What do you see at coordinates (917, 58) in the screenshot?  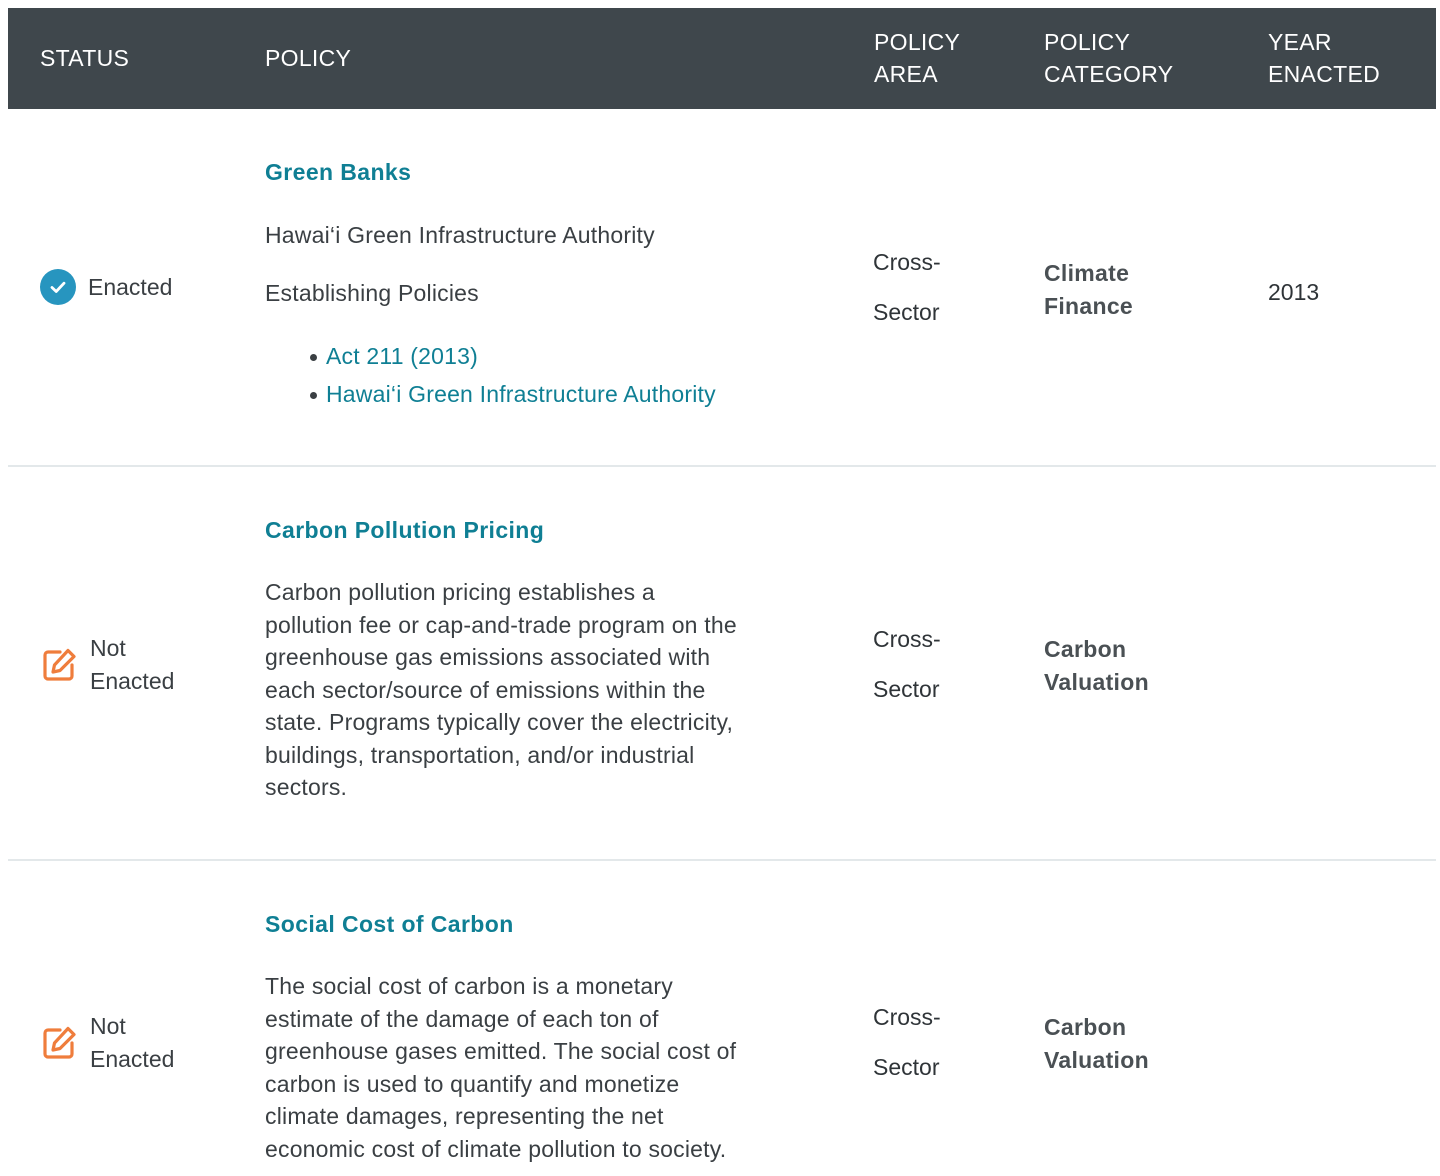 I see `header-policy-area: POLICY AREA` at bounding box center [917, 58].